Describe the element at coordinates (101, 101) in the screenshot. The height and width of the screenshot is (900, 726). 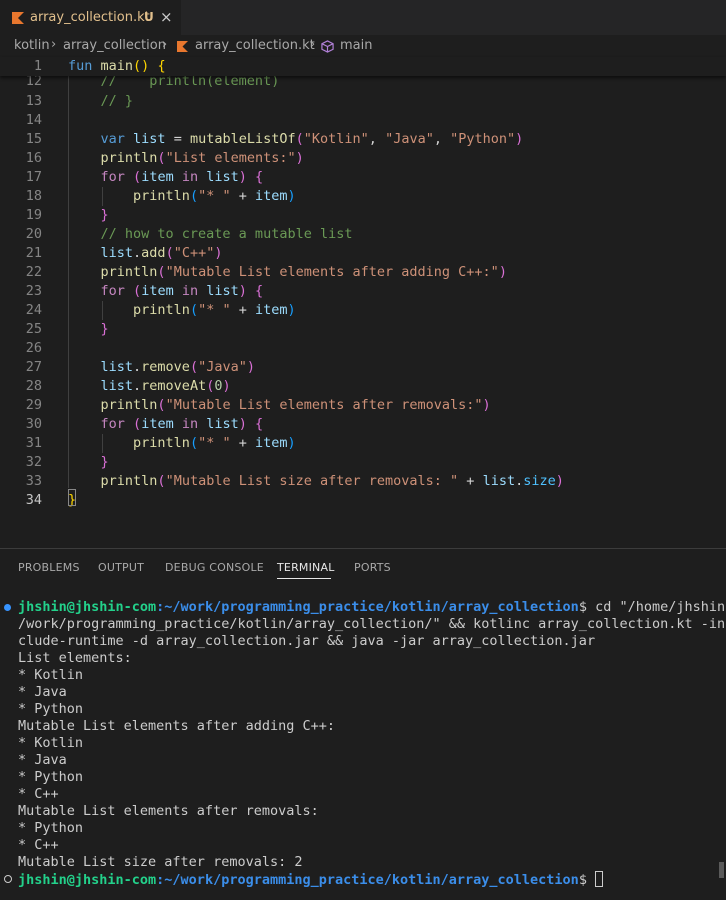
I see `code-text: // }` at that location.